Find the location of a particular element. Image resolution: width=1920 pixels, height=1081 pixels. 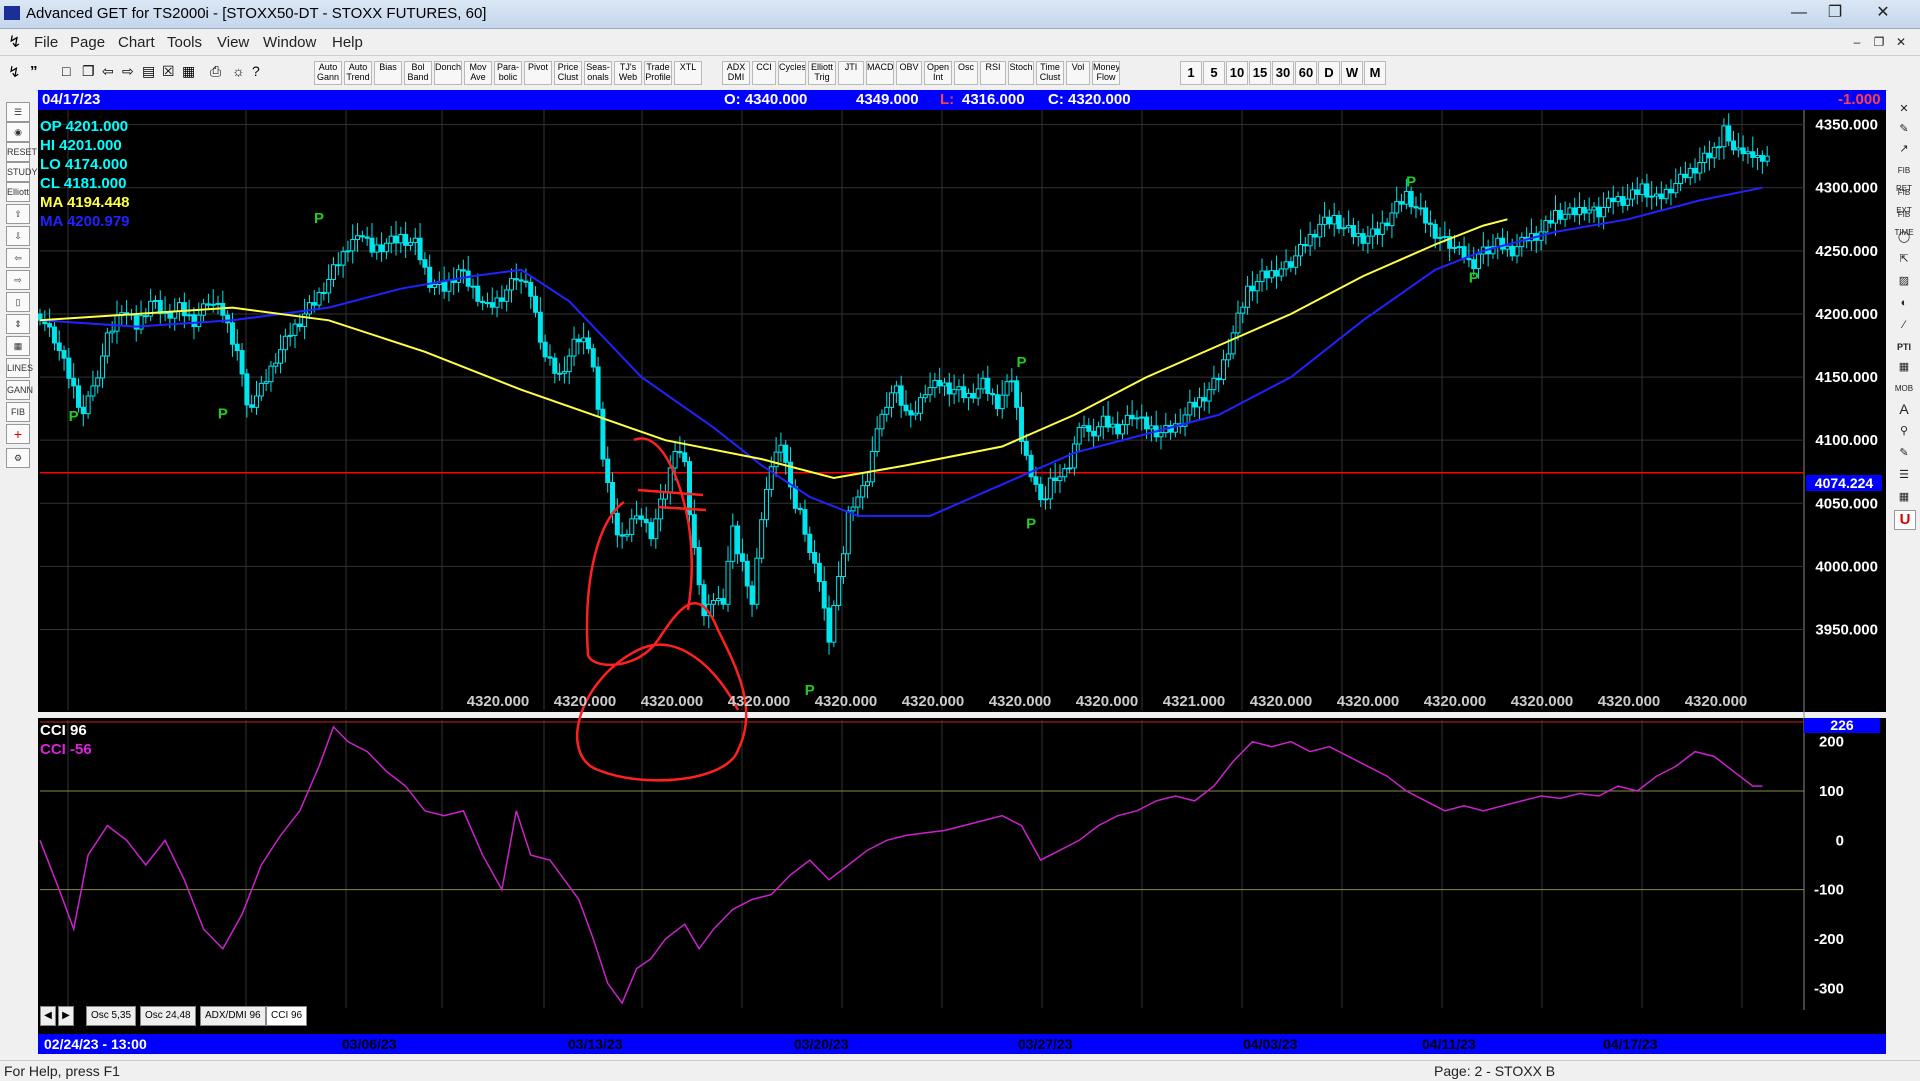

menu-page: Page is located at coordinates (87, 42).